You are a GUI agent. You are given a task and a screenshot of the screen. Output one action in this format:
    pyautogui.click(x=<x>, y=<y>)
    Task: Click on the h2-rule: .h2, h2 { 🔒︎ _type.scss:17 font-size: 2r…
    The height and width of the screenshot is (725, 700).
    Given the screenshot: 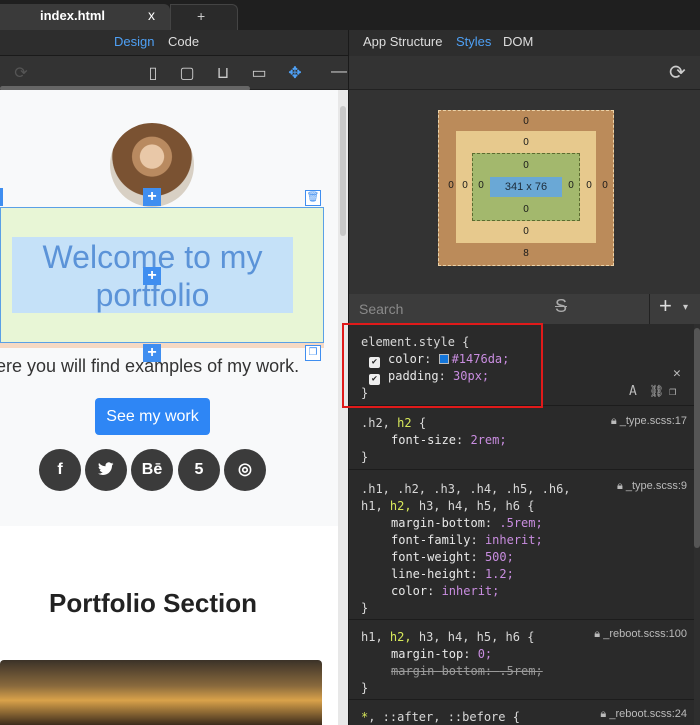 What is the action you would take?
    pyautogui.click(x=522, y=438)
    